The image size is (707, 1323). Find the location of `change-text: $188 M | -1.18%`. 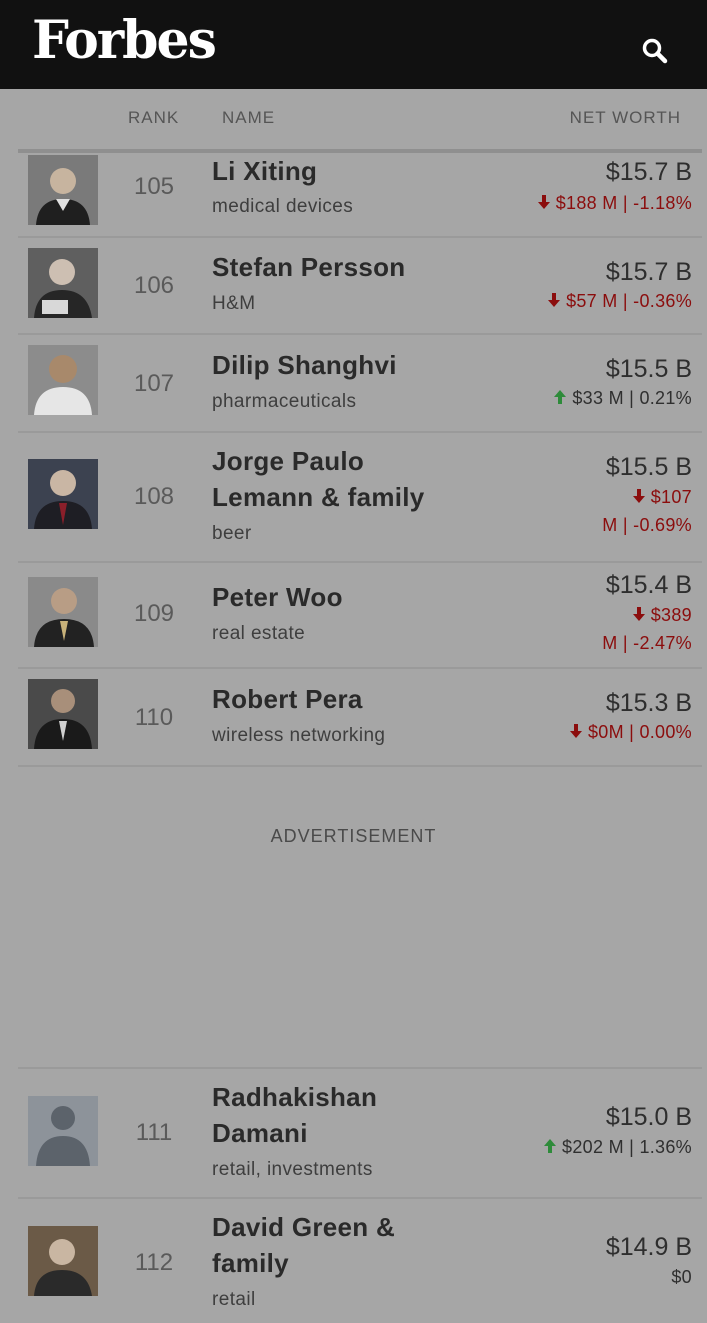

change-text: $188 M | -1.18% is located at coordinates (623, 203).